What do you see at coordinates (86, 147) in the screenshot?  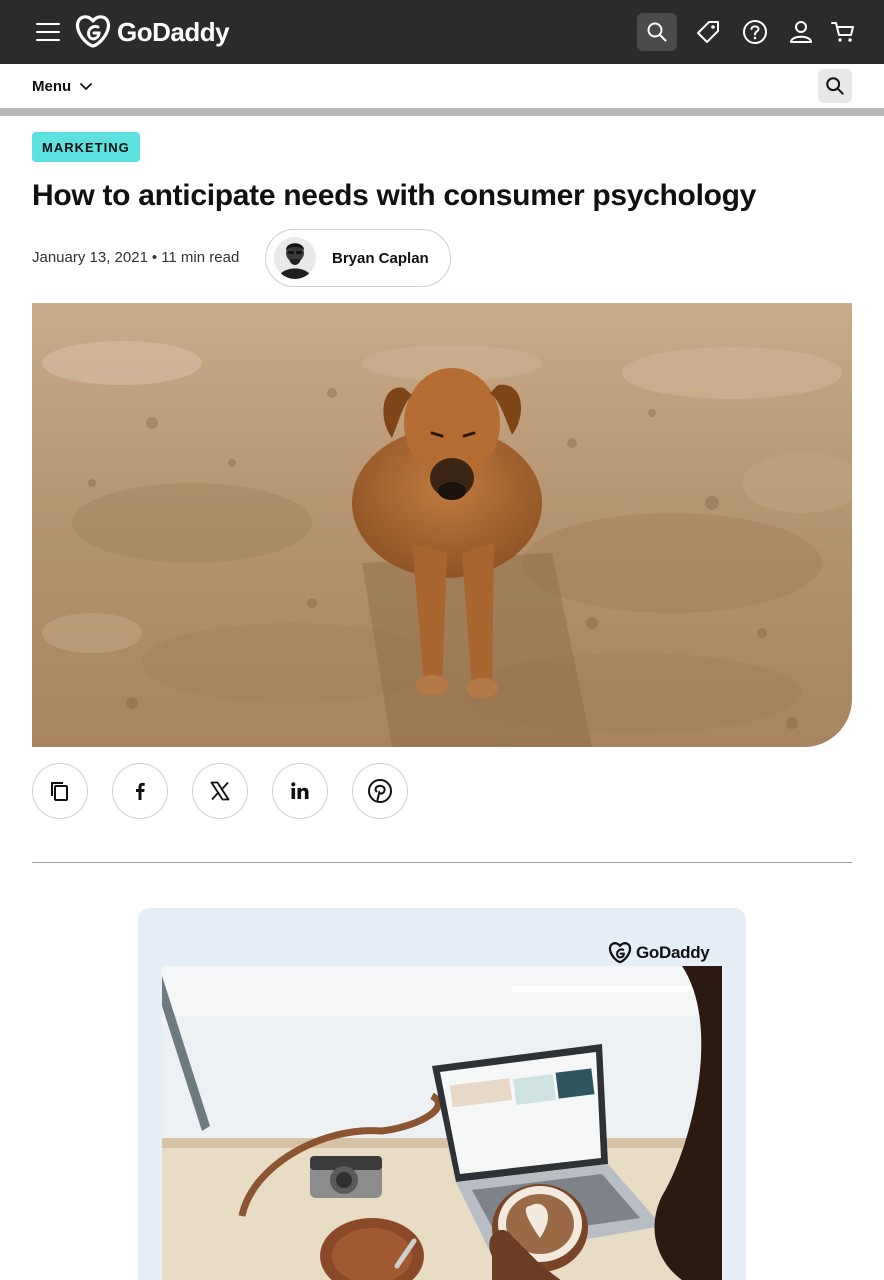 I see `category-badge: MARKETING` at bounding box center [86, 147].